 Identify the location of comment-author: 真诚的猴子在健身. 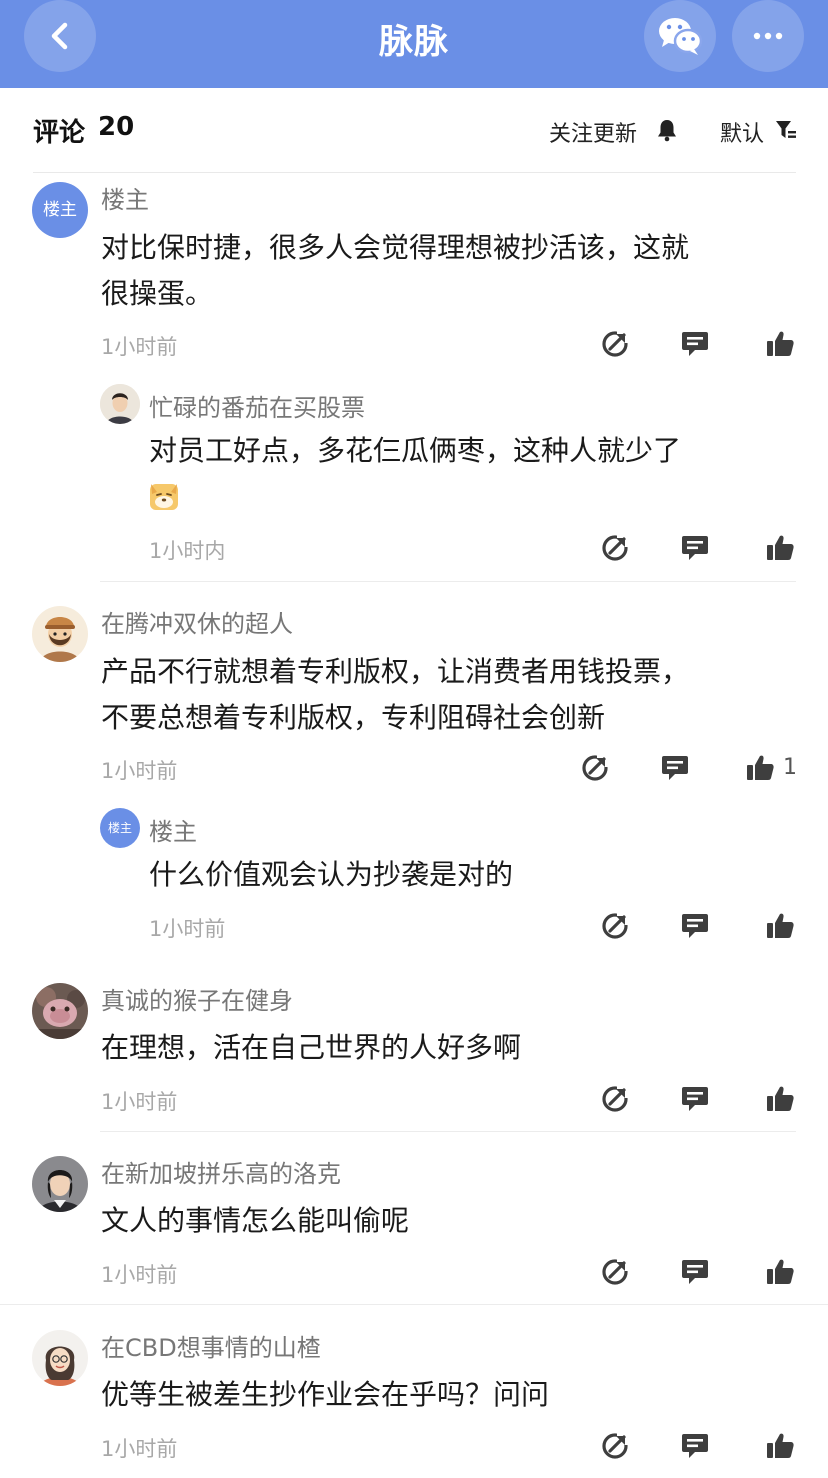
(197, 998).